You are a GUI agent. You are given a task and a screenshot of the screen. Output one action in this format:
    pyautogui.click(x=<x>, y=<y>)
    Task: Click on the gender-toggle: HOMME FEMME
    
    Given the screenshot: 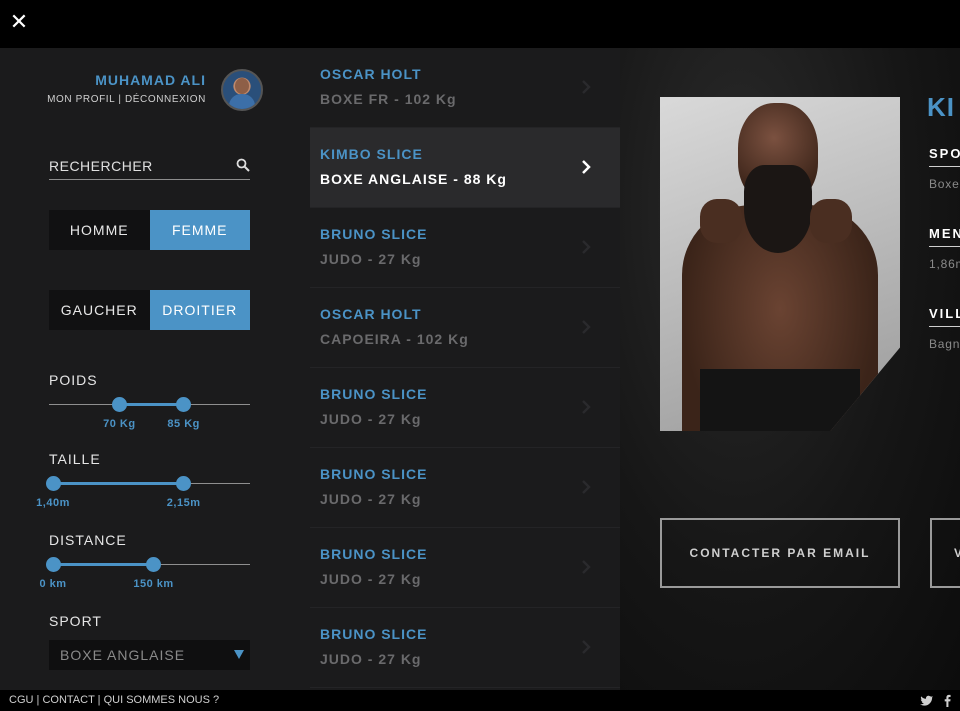 What is the action you would take?
    pyautogui.click(x=149, y=230)
    